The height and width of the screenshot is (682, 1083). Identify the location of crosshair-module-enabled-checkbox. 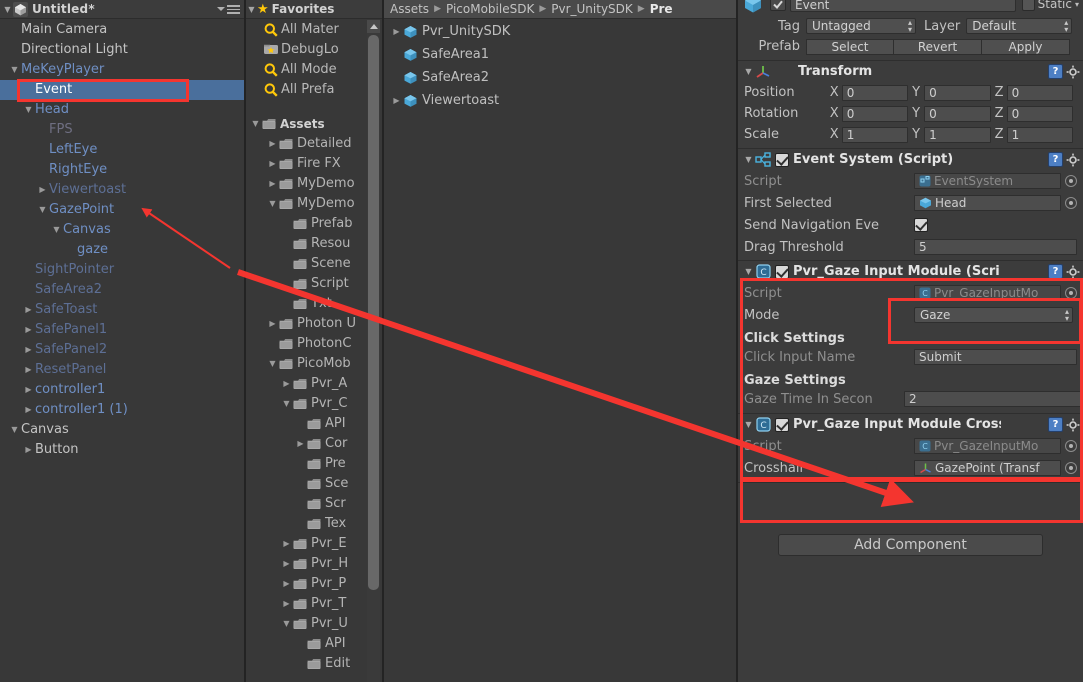
(782, 424).